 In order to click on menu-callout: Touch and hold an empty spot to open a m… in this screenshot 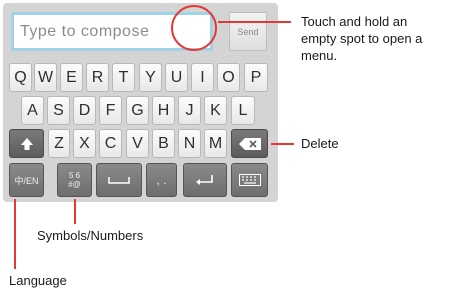, I will do `click(361, 38)`.